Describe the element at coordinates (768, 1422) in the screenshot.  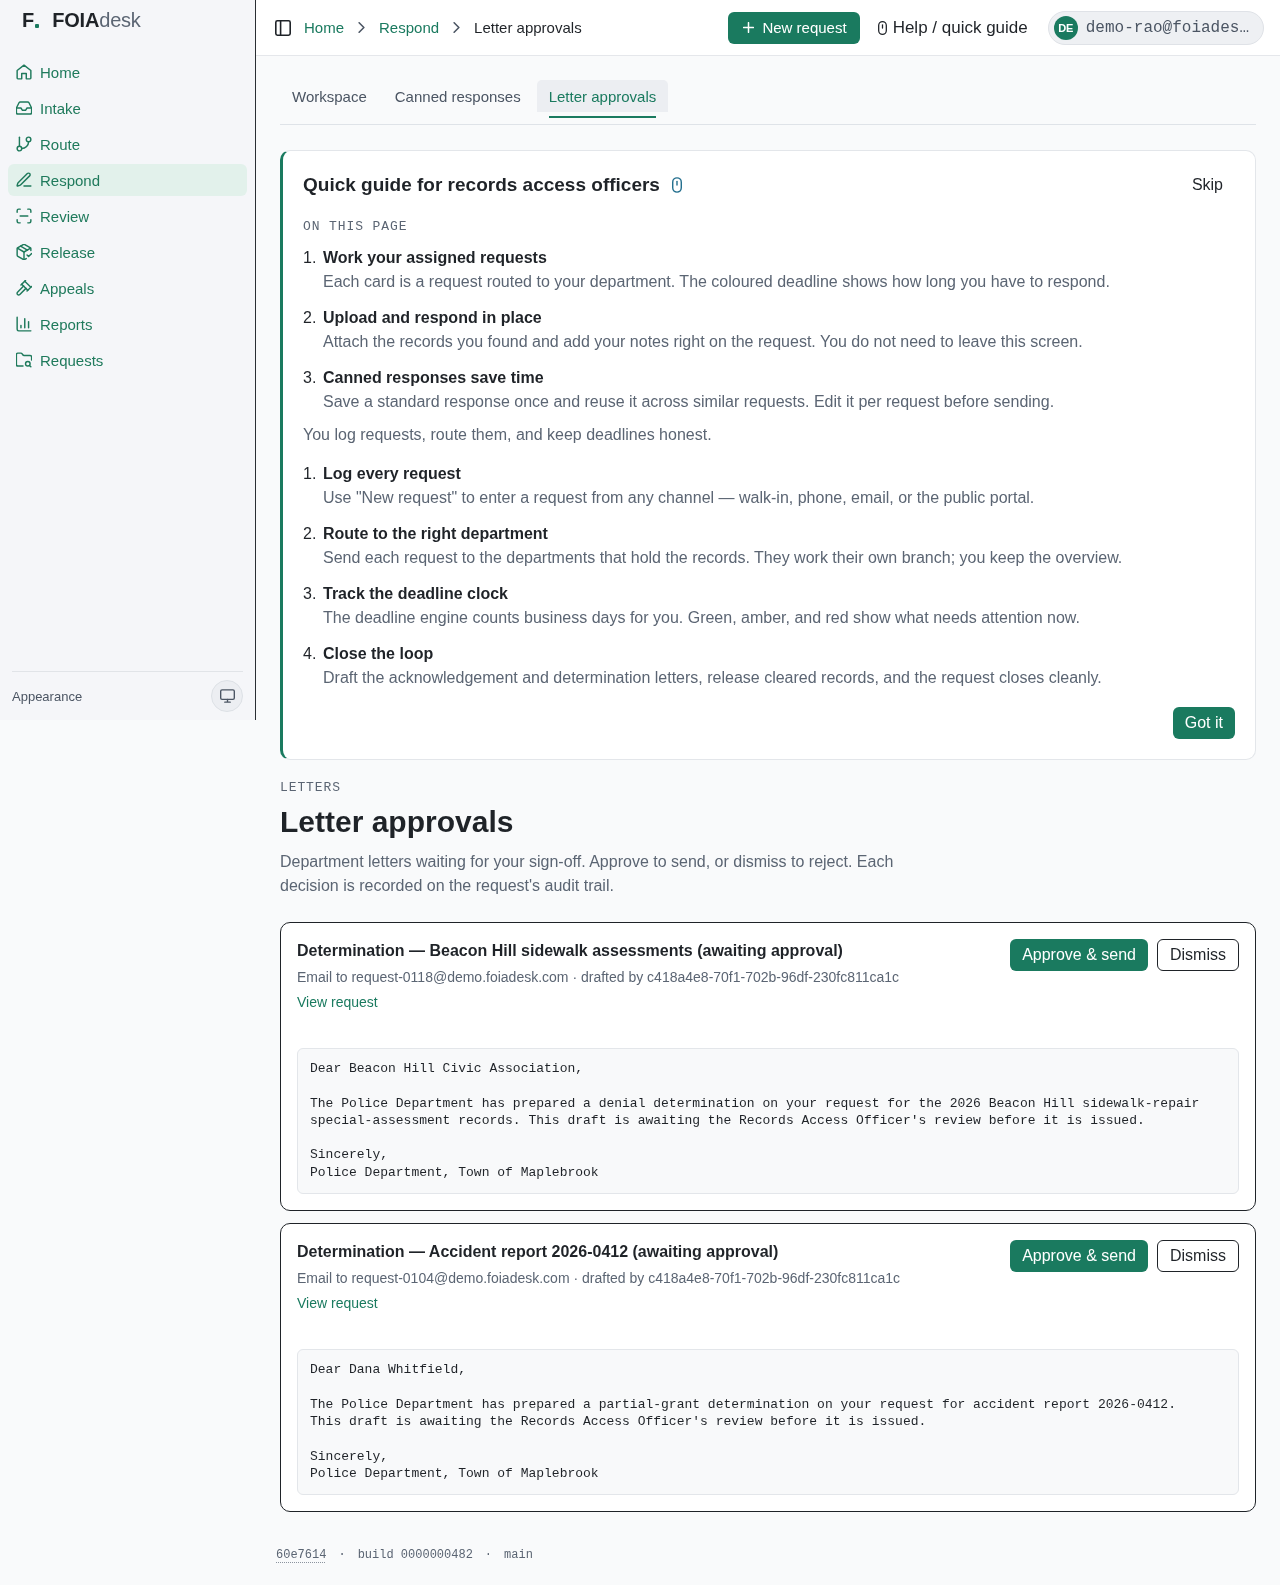
I see `letter-body: Dear Dana Whitfield, The Police Department has prepared a partial-grant determination on your request for accident report 2026-0412. This draft is awaiting the Records Access Officer's review before it is issued. Sincerely, Police Department, Town of Maplebrook` at that location.